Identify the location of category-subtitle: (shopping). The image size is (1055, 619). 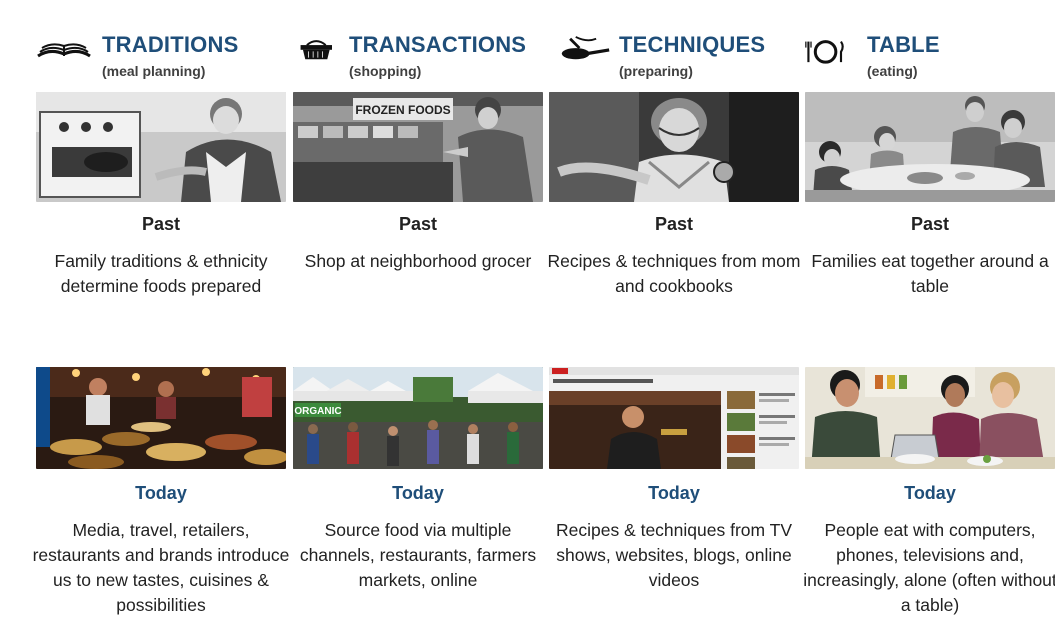
(385, 71).